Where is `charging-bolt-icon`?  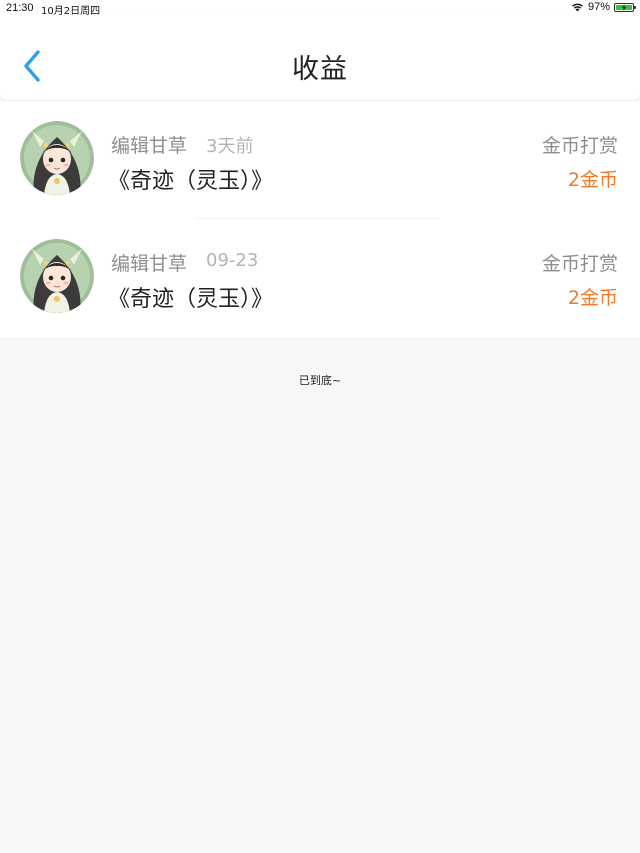
charging-bolt-icon is located at coordinates (624, 7).